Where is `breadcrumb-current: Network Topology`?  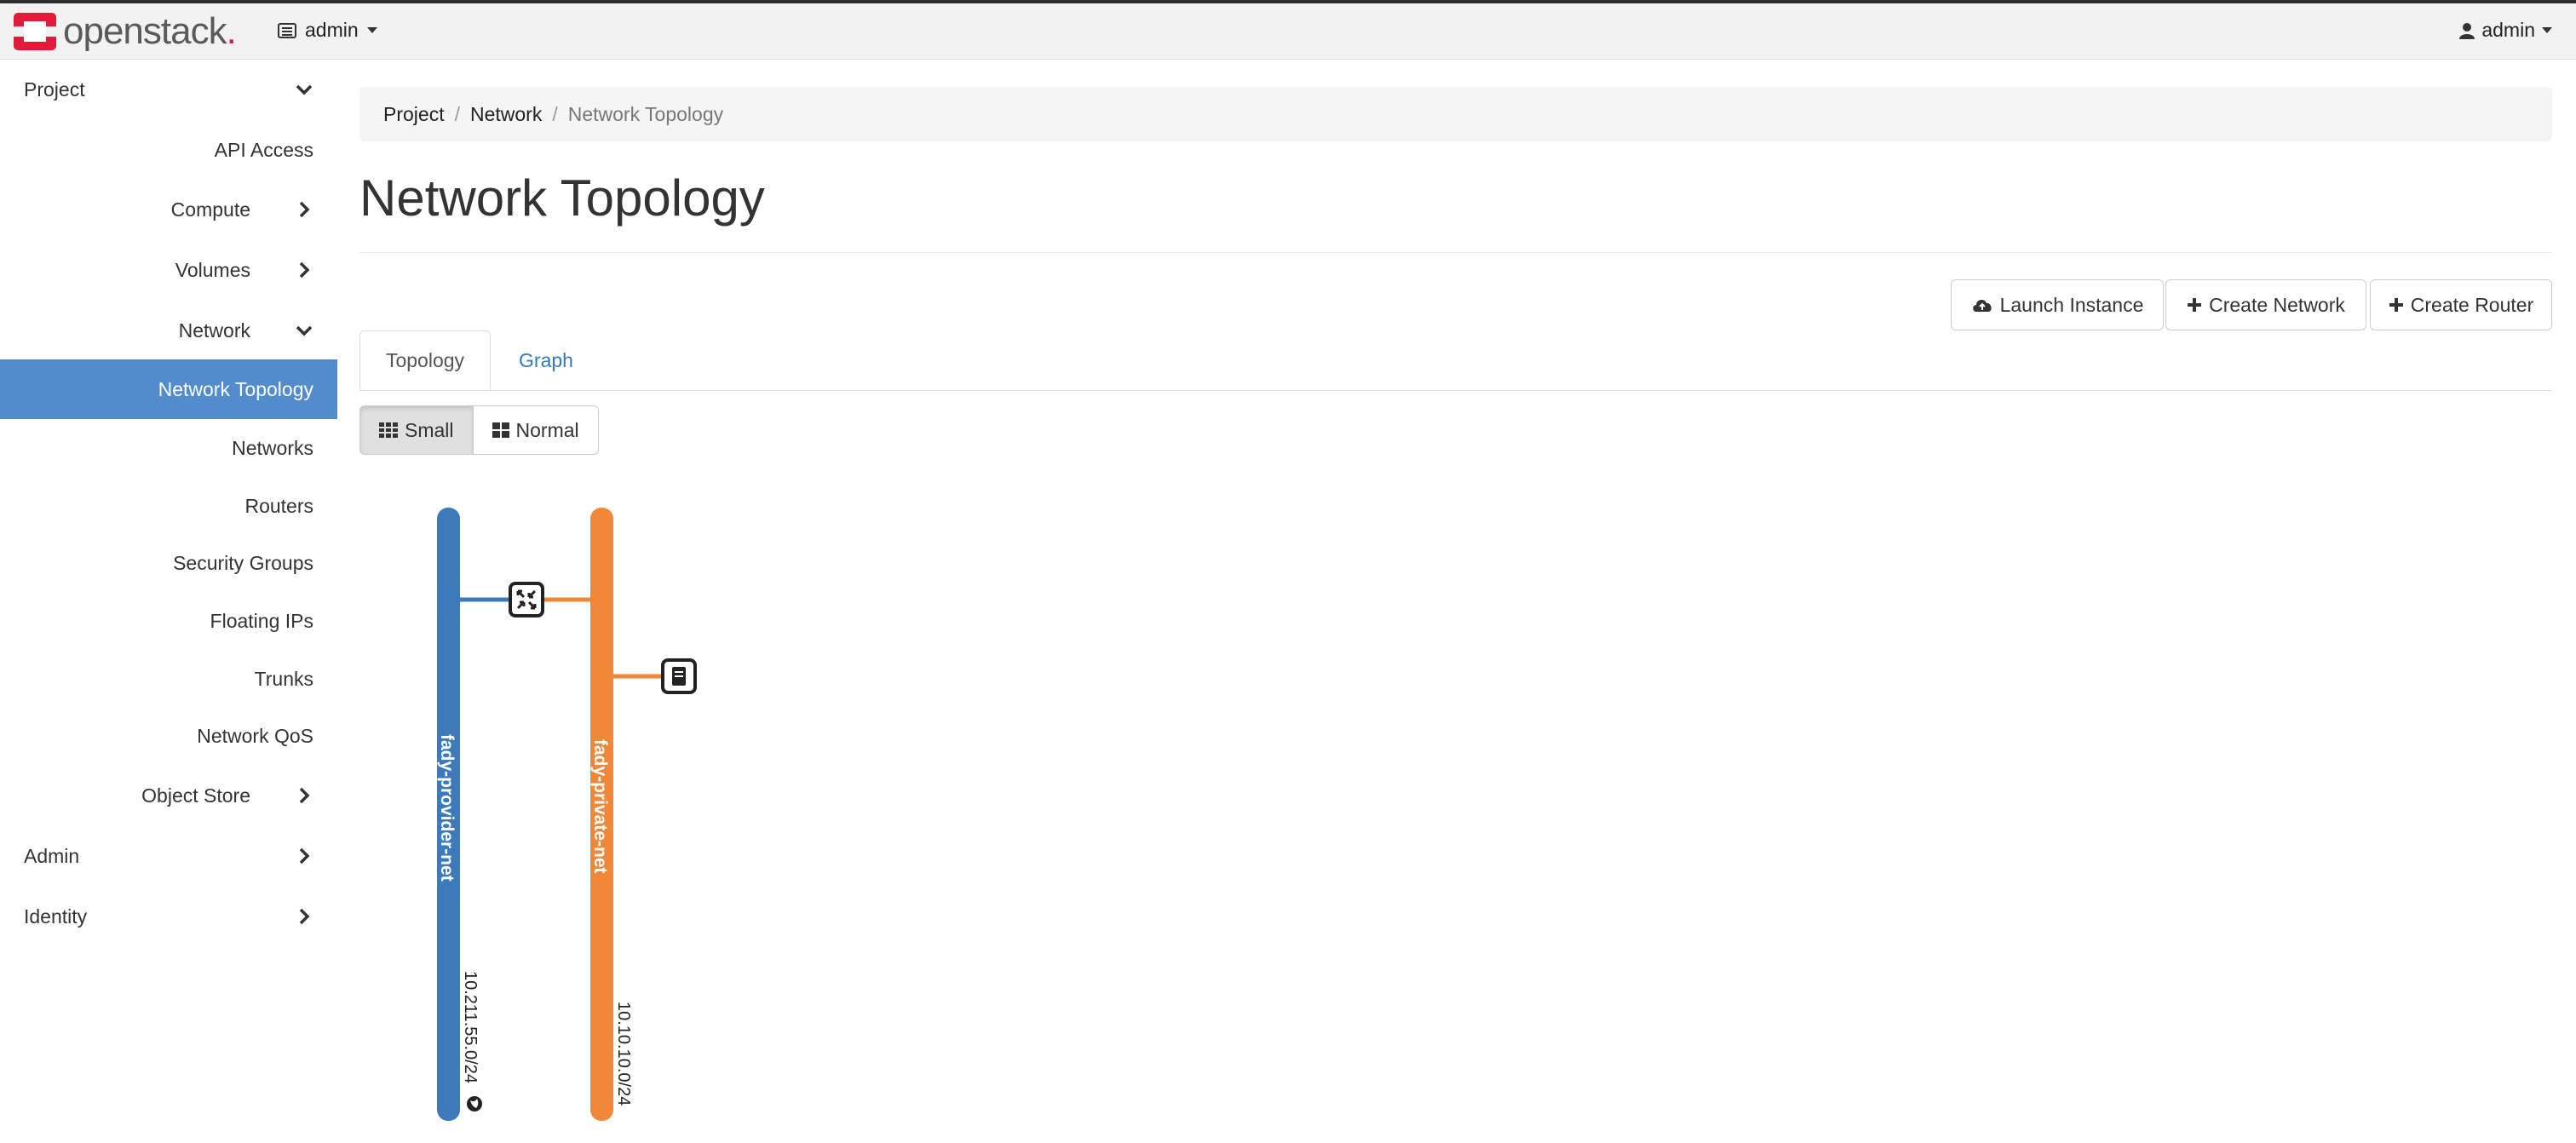
breadcrumb-current: Network Topology is located at coordinates (646, 113).